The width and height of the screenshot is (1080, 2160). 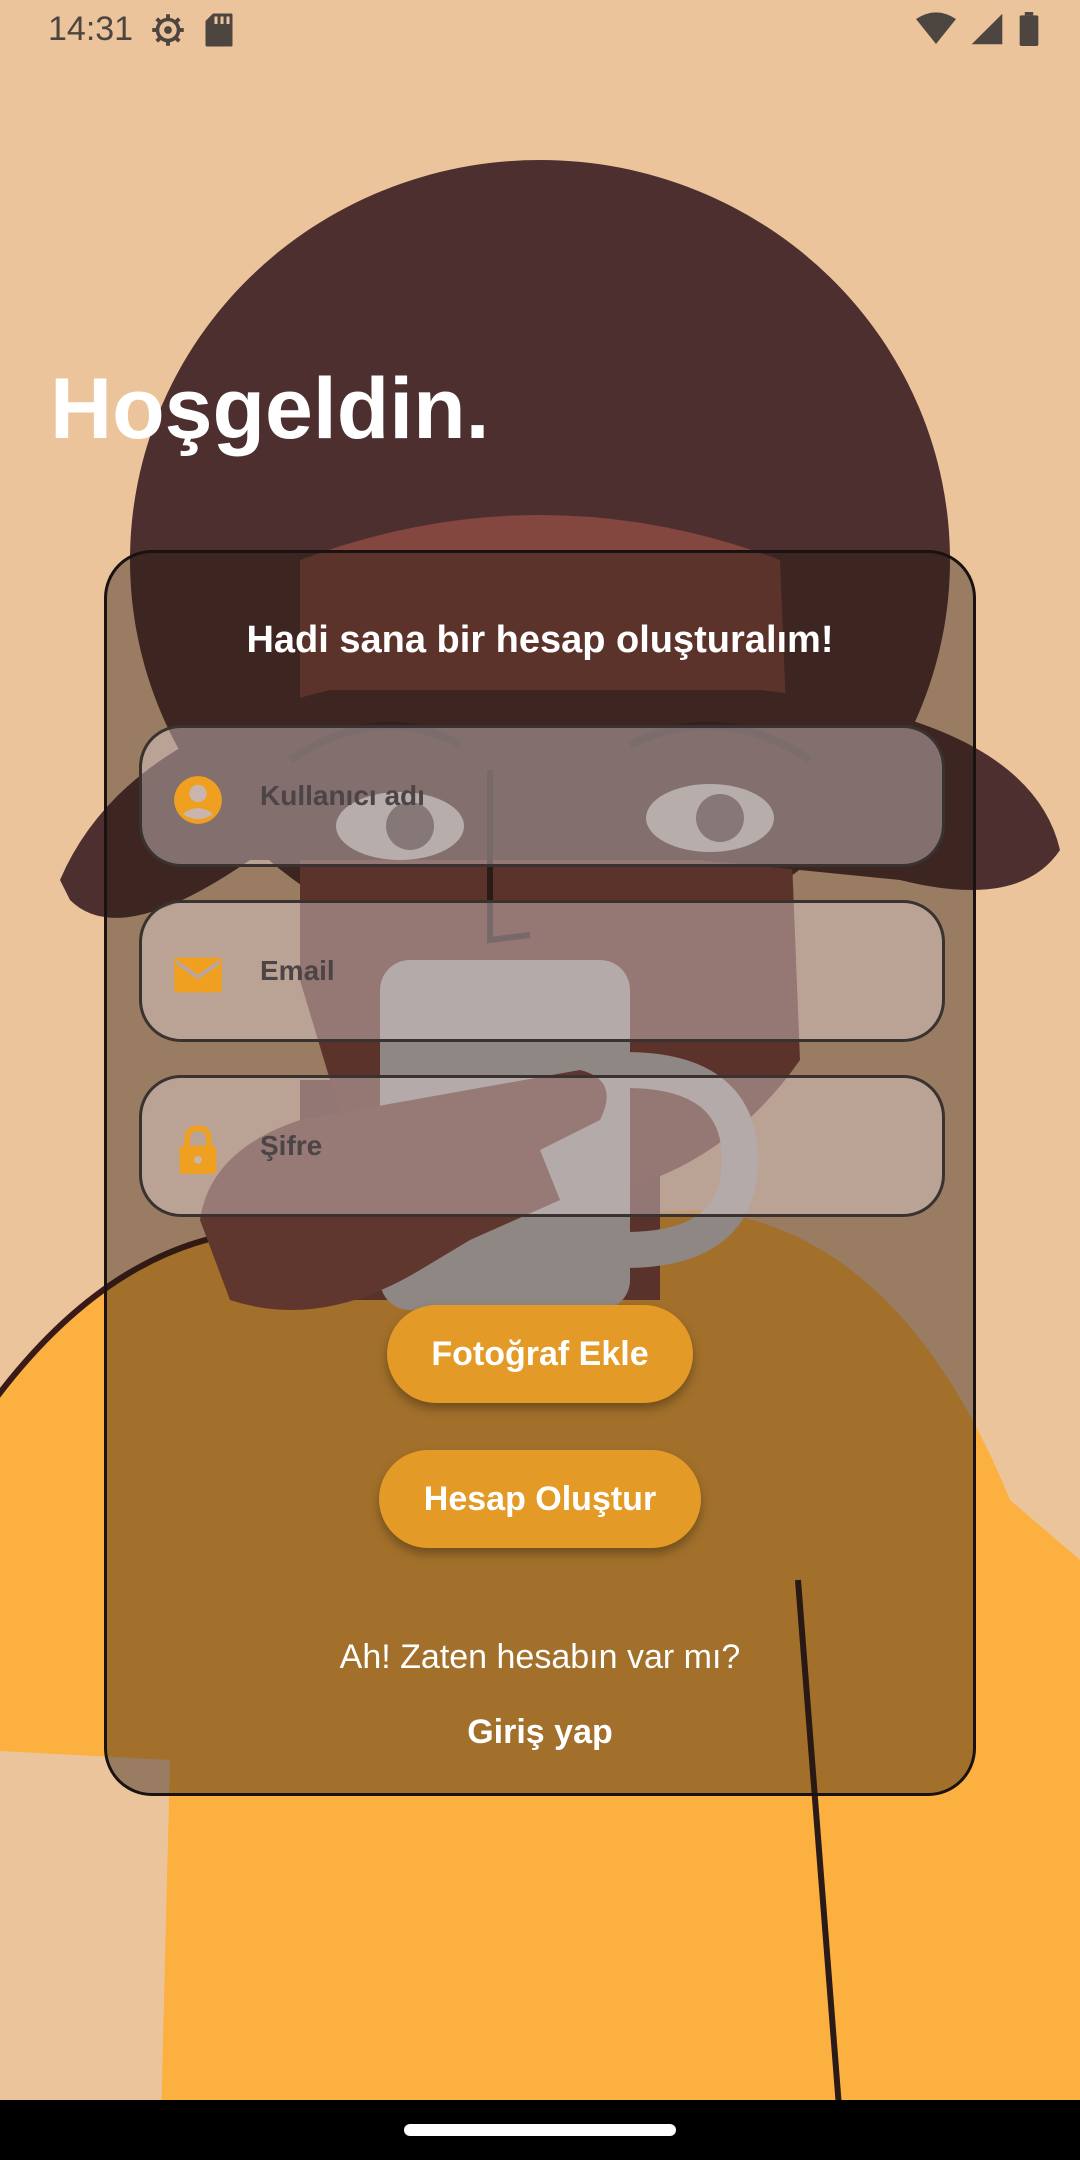 I want to click on card-heading: Hadi sana bir hesap oluşturalım!, so click(x=540, y=640).